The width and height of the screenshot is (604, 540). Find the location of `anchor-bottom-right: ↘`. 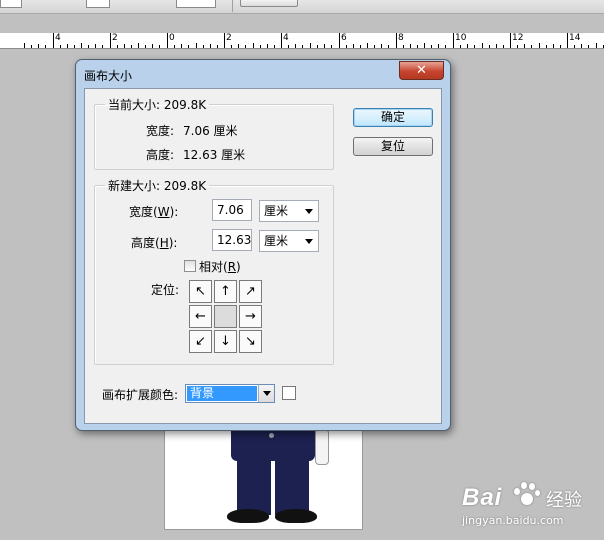

anchor-bottom-right: ↘ is located at coordinates (250, 341).